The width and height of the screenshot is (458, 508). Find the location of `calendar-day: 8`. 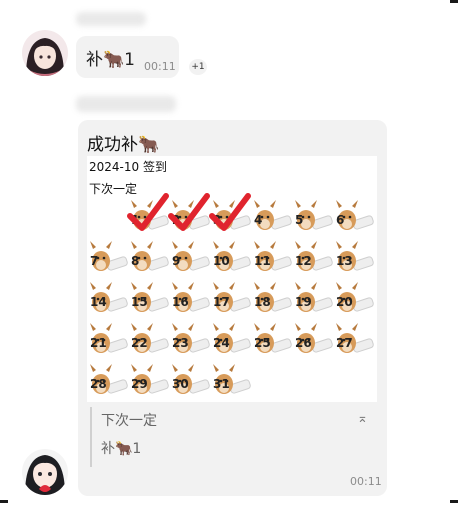

calendar-day: 8 is located at coordinates (149, 257).